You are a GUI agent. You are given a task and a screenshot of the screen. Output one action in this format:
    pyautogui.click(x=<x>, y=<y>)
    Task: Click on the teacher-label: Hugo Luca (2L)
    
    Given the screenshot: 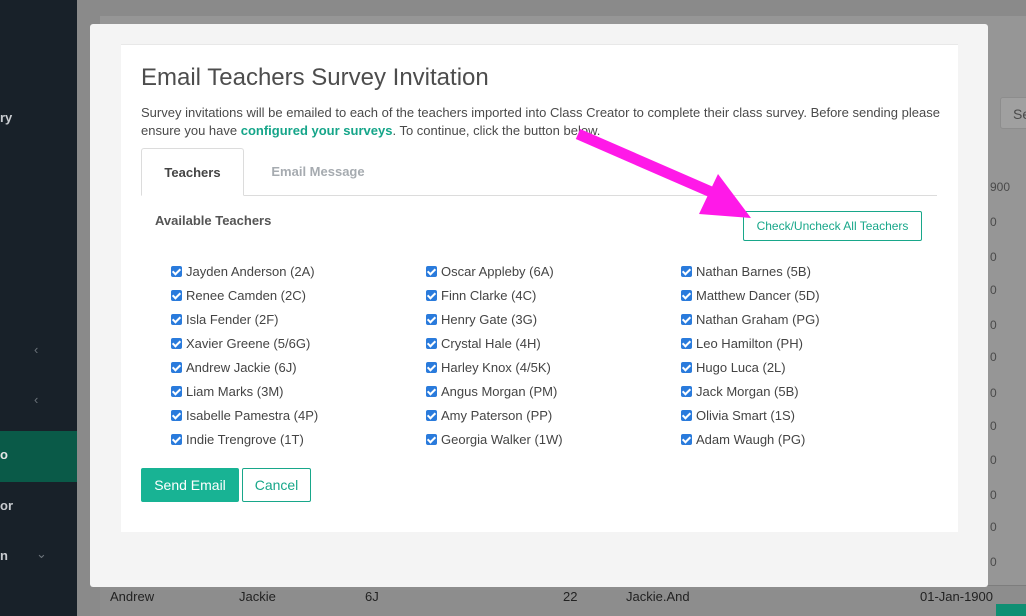 What is the action you would take?
    pyautogui.click(x=741, y=367)
    